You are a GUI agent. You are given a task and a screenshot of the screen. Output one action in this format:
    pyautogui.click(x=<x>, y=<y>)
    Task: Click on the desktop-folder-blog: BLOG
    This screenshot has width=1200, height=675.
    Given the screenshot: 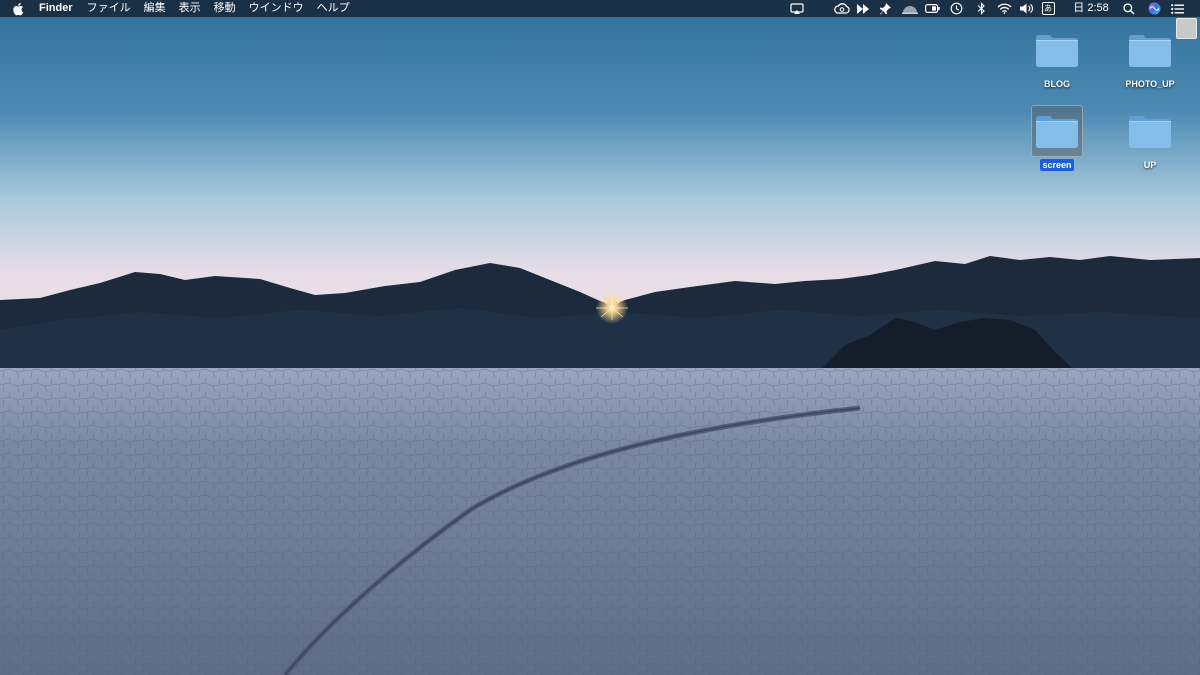 What is the action you would take?
    pyautogui.click(x=1057, y=57)
    